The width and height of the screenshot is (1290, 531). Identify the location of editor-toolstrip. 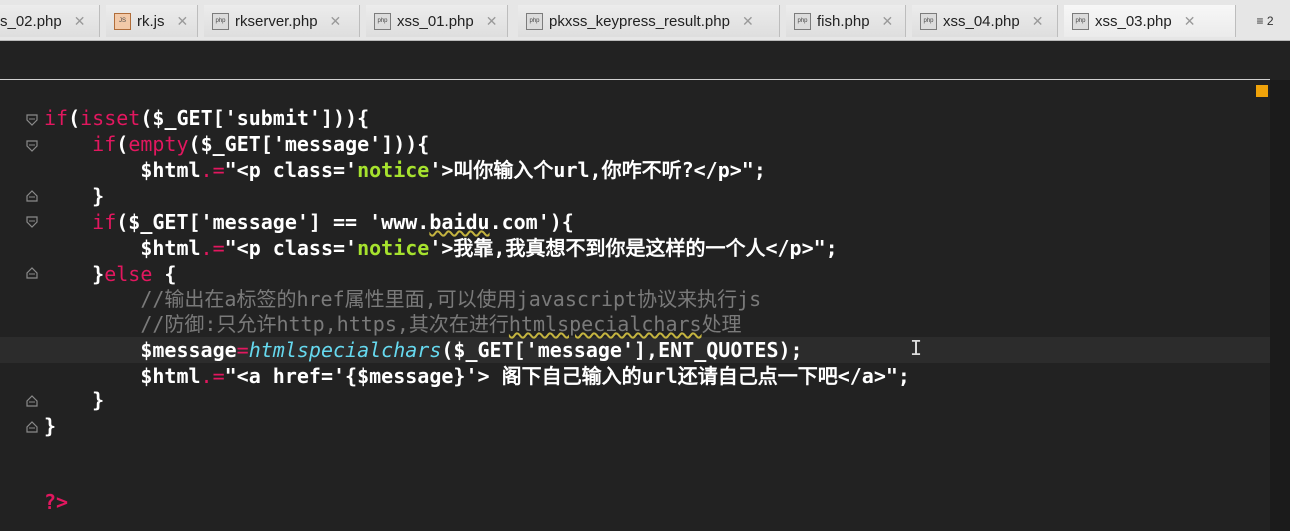
(635, 60).